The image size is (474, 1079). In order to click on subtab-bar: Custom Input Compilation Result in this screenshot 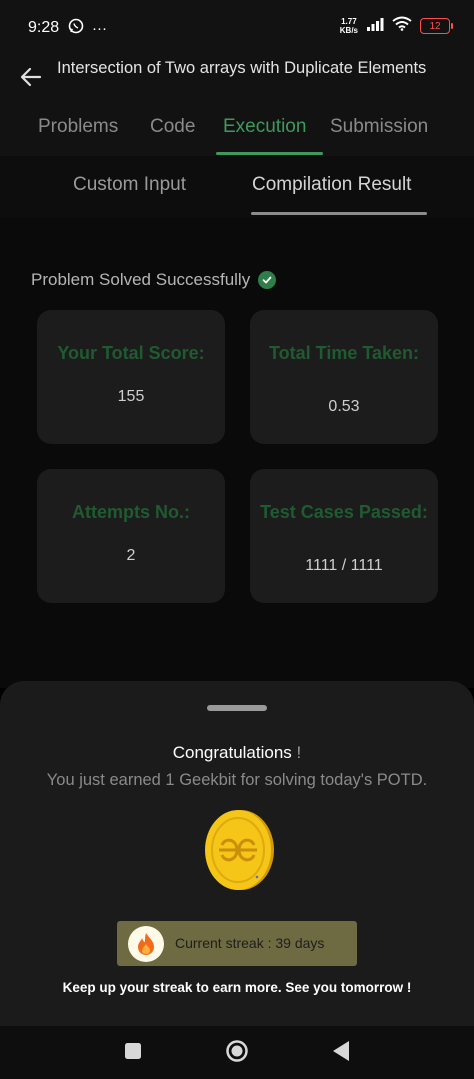, I will do `click(237, 187)`.